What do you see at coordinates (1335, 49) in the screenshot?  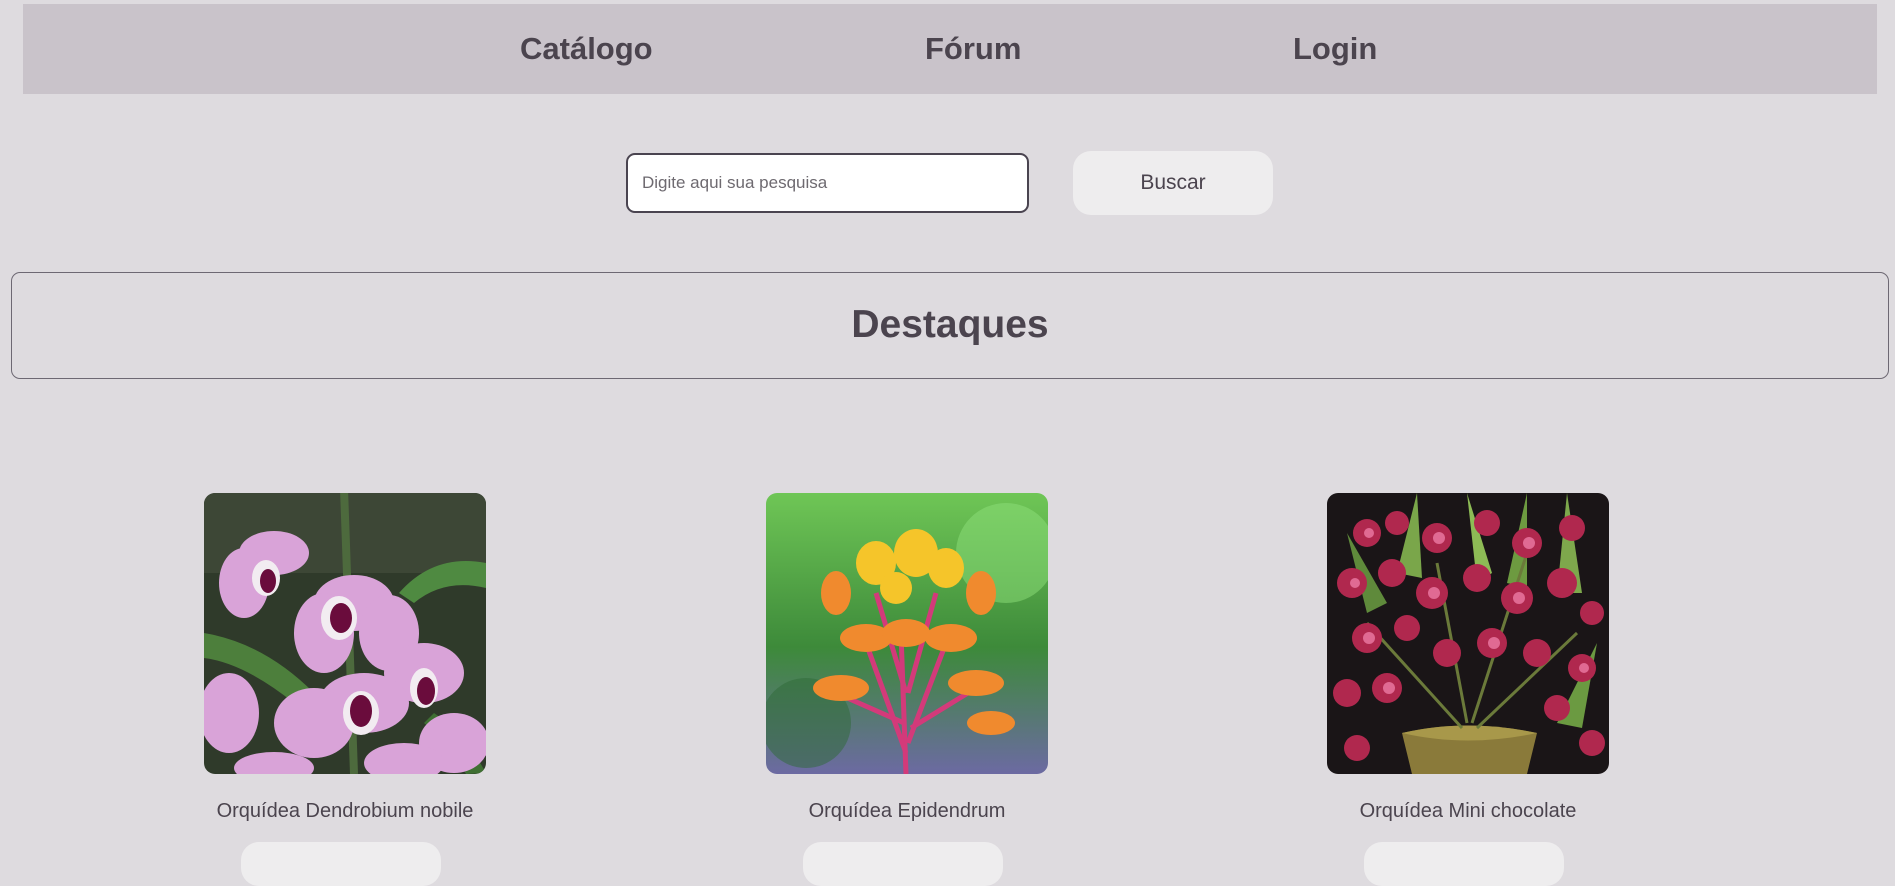 I see `nav-link-login: Login` at bounding box center [1335, 49].